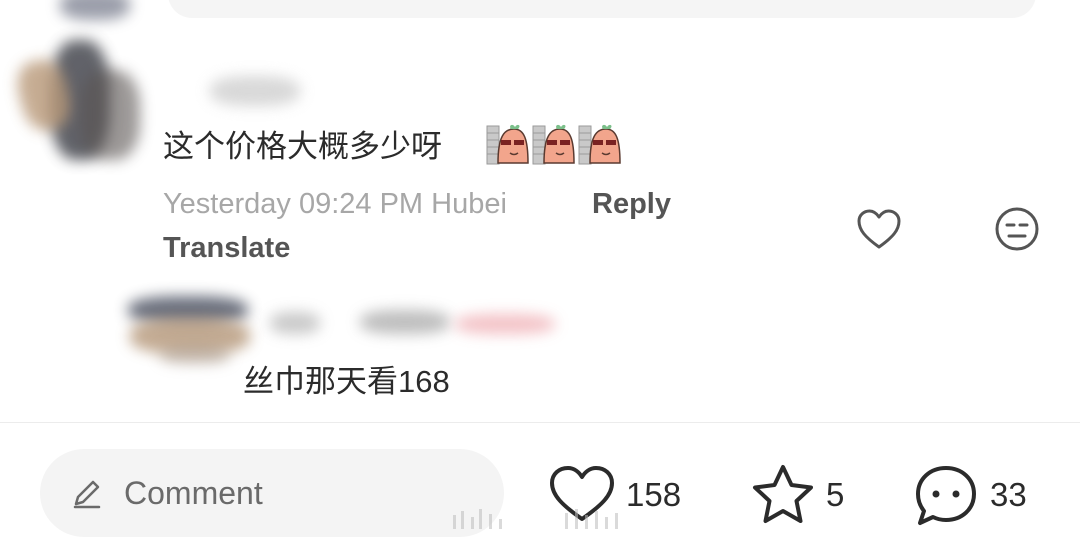 This screenshot has height=541, width=1080. What do you see at coordinates (535, 519) in the screenshot?
I see `render-artifact` at bounding box center [535, 519].